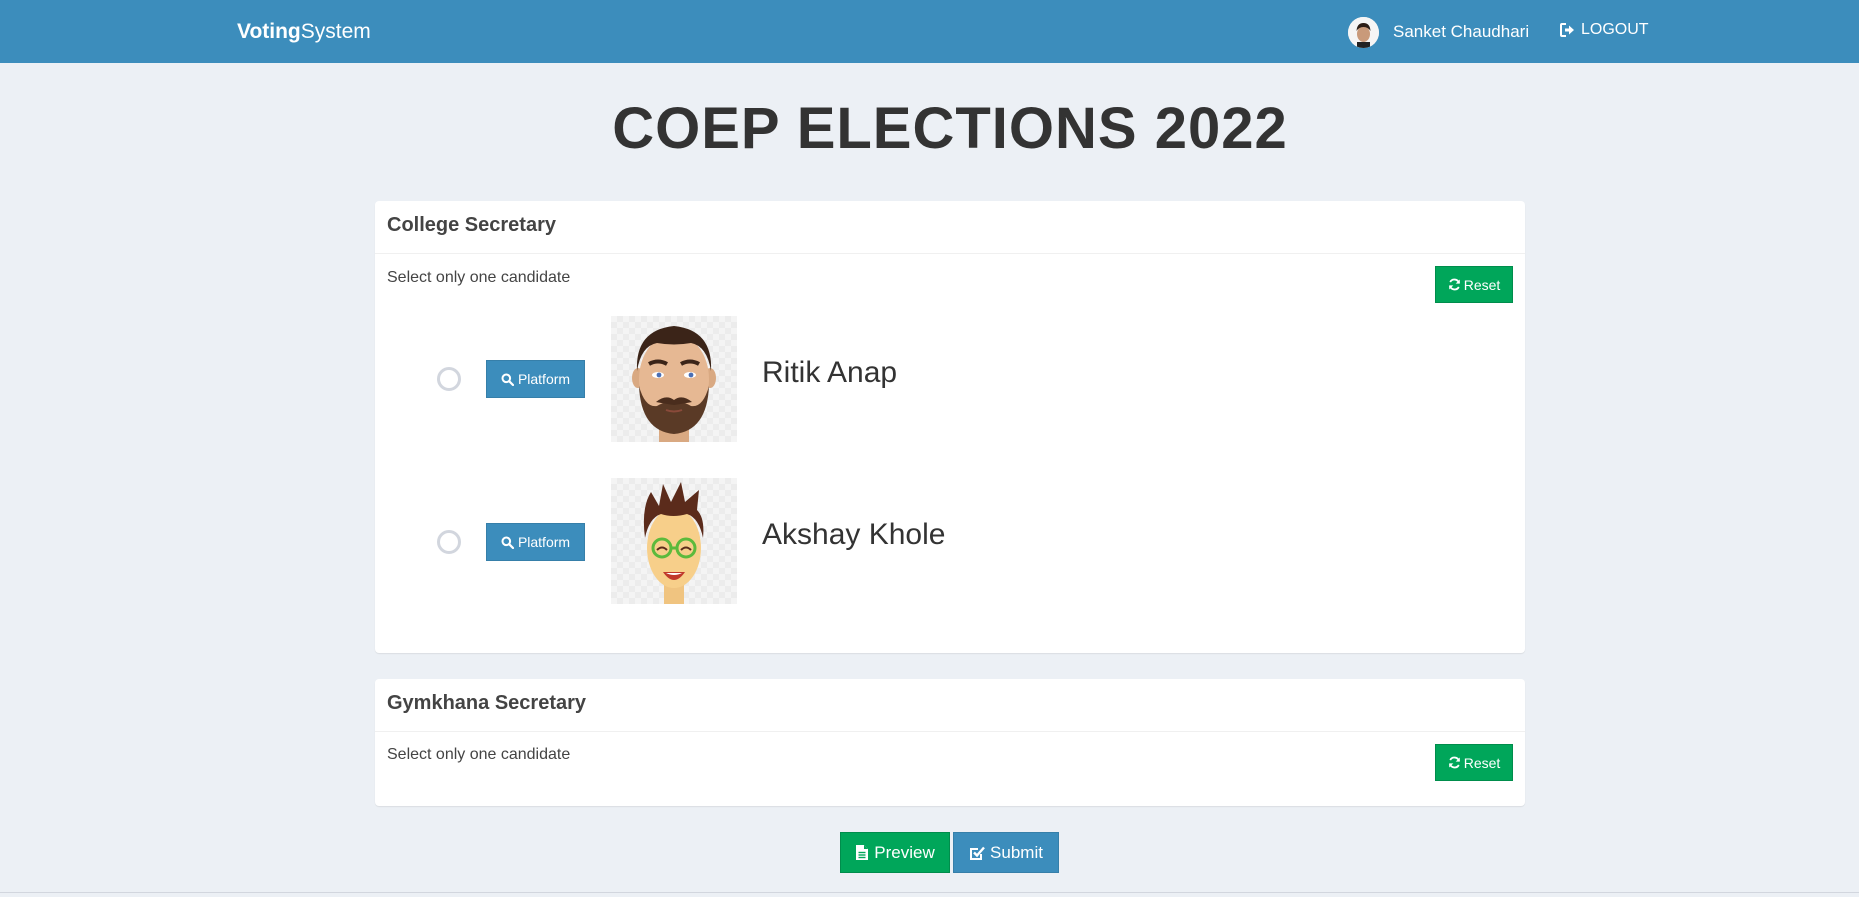 The image size is (1859, 897). I want to click on user-avatar, so click(1363, 32).